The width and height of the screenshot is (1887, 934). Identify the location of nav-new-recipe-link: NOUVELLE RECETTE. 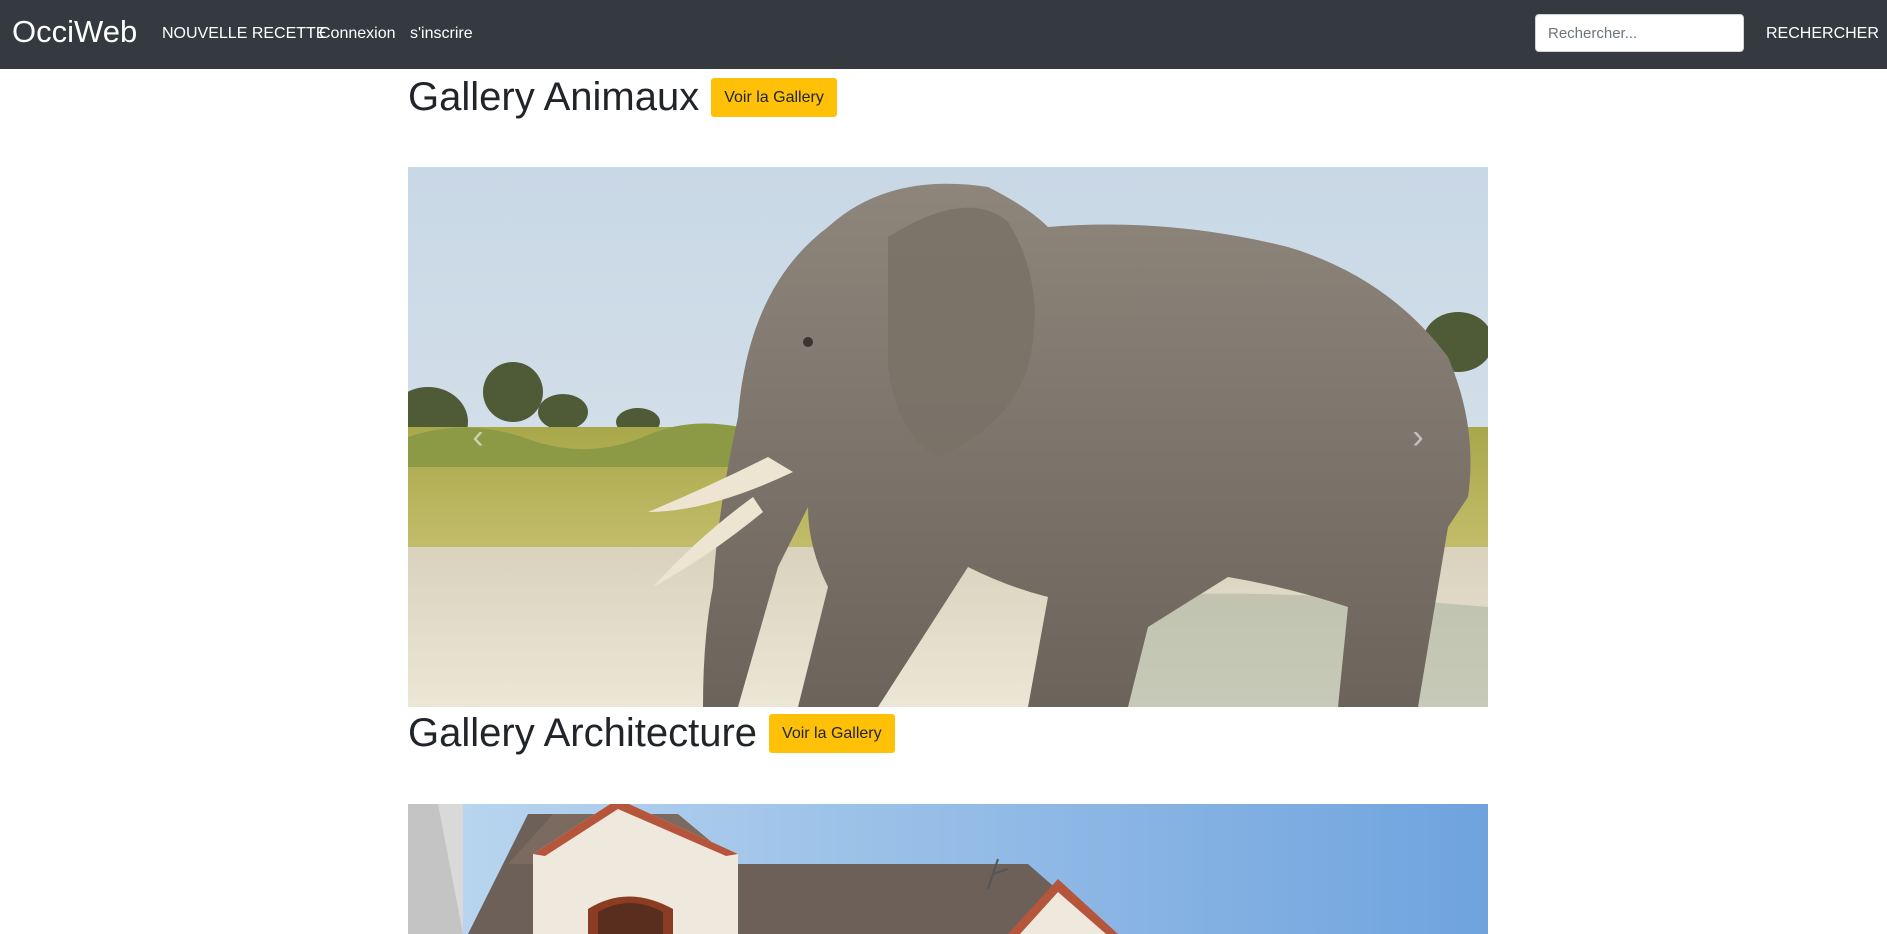
(244, 34).